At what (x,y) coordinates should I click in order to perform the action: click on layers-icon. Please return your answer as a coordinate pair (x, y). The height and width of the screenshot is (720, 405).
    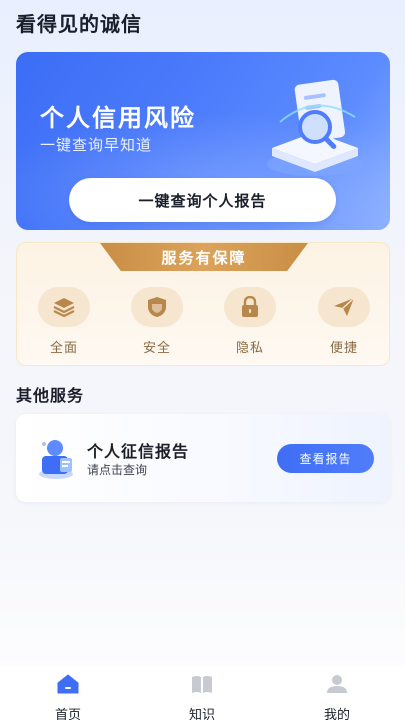
    Looking at the image, I should click on (64, 307).